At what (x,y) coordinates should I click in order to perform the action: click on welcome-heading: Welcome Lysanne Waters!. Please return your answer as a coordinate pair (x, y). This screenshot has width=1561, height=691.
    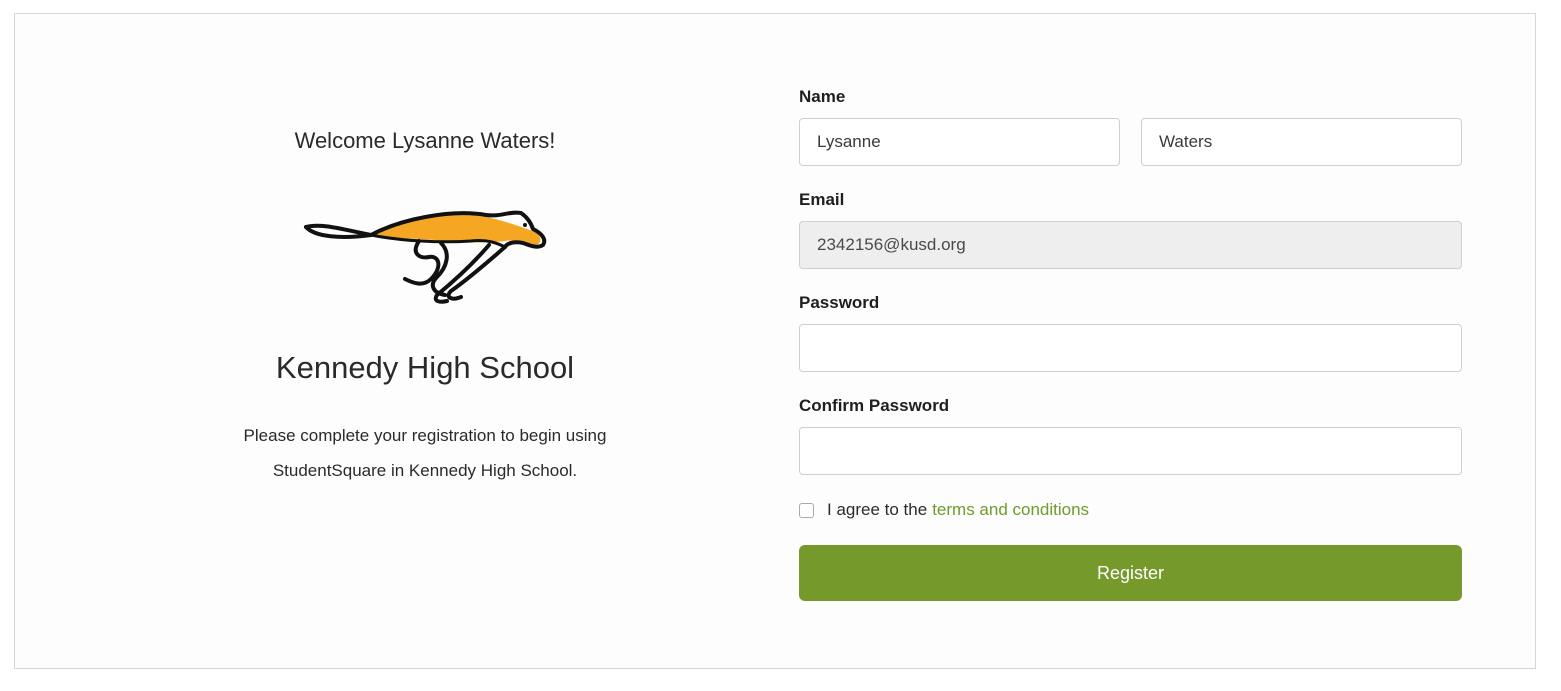
    Looking at the image, I should click on (425, 140).